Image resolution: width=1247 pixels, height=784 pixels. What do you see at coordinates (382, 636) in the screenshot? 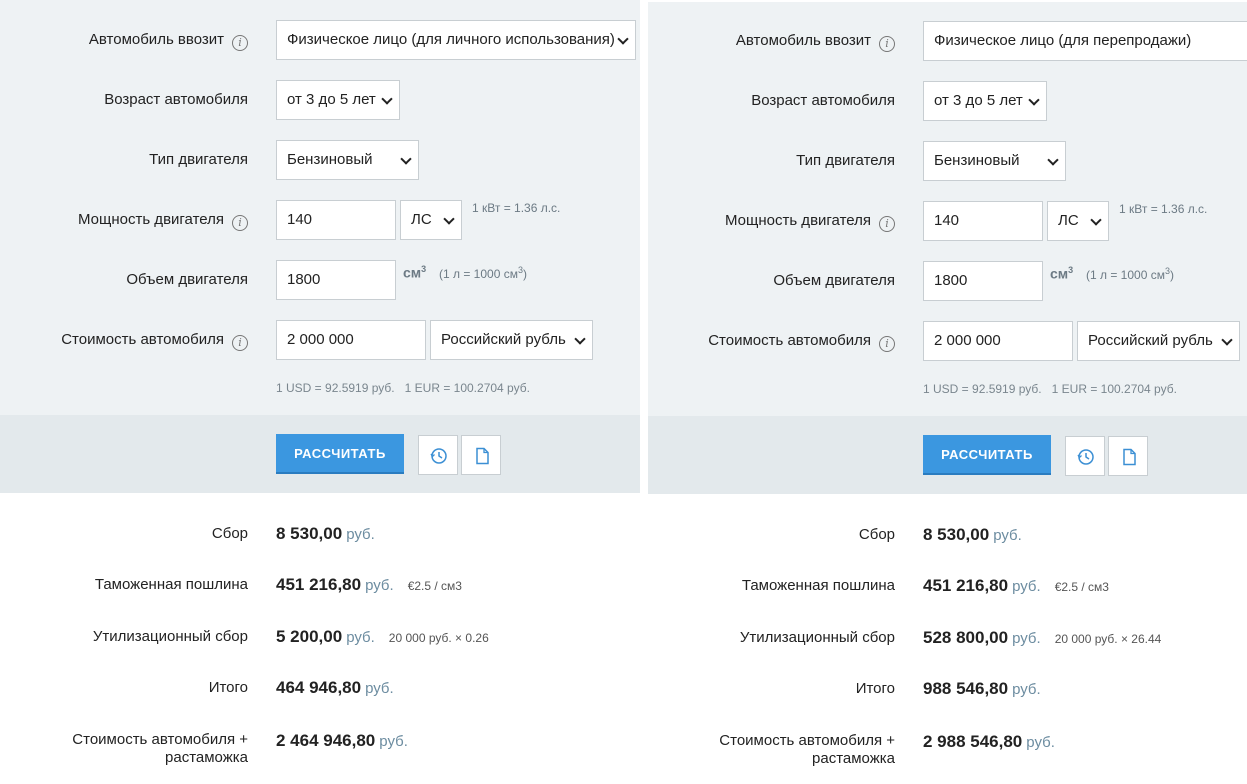
I see `util-value: 5 200,00 руб. 20 000 руб. × 0.26` at bounding box center [382, 636].